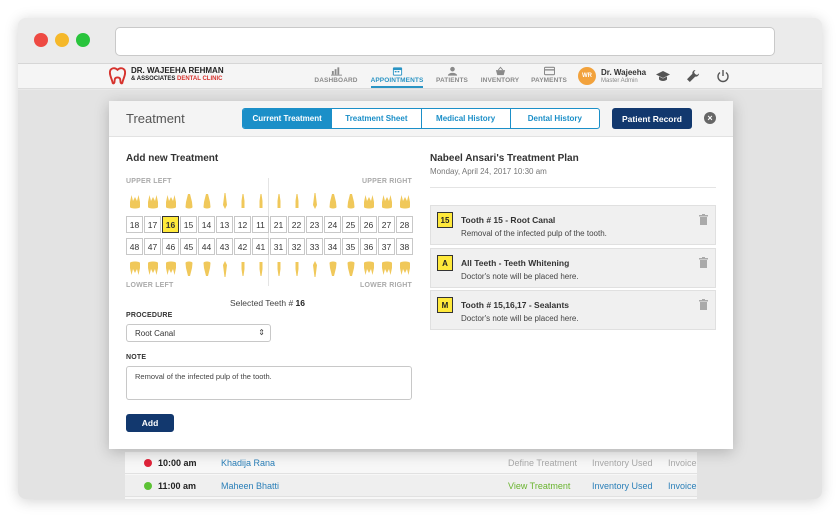  I want to click on tooth-number-cell: 33, so click(314, 246).